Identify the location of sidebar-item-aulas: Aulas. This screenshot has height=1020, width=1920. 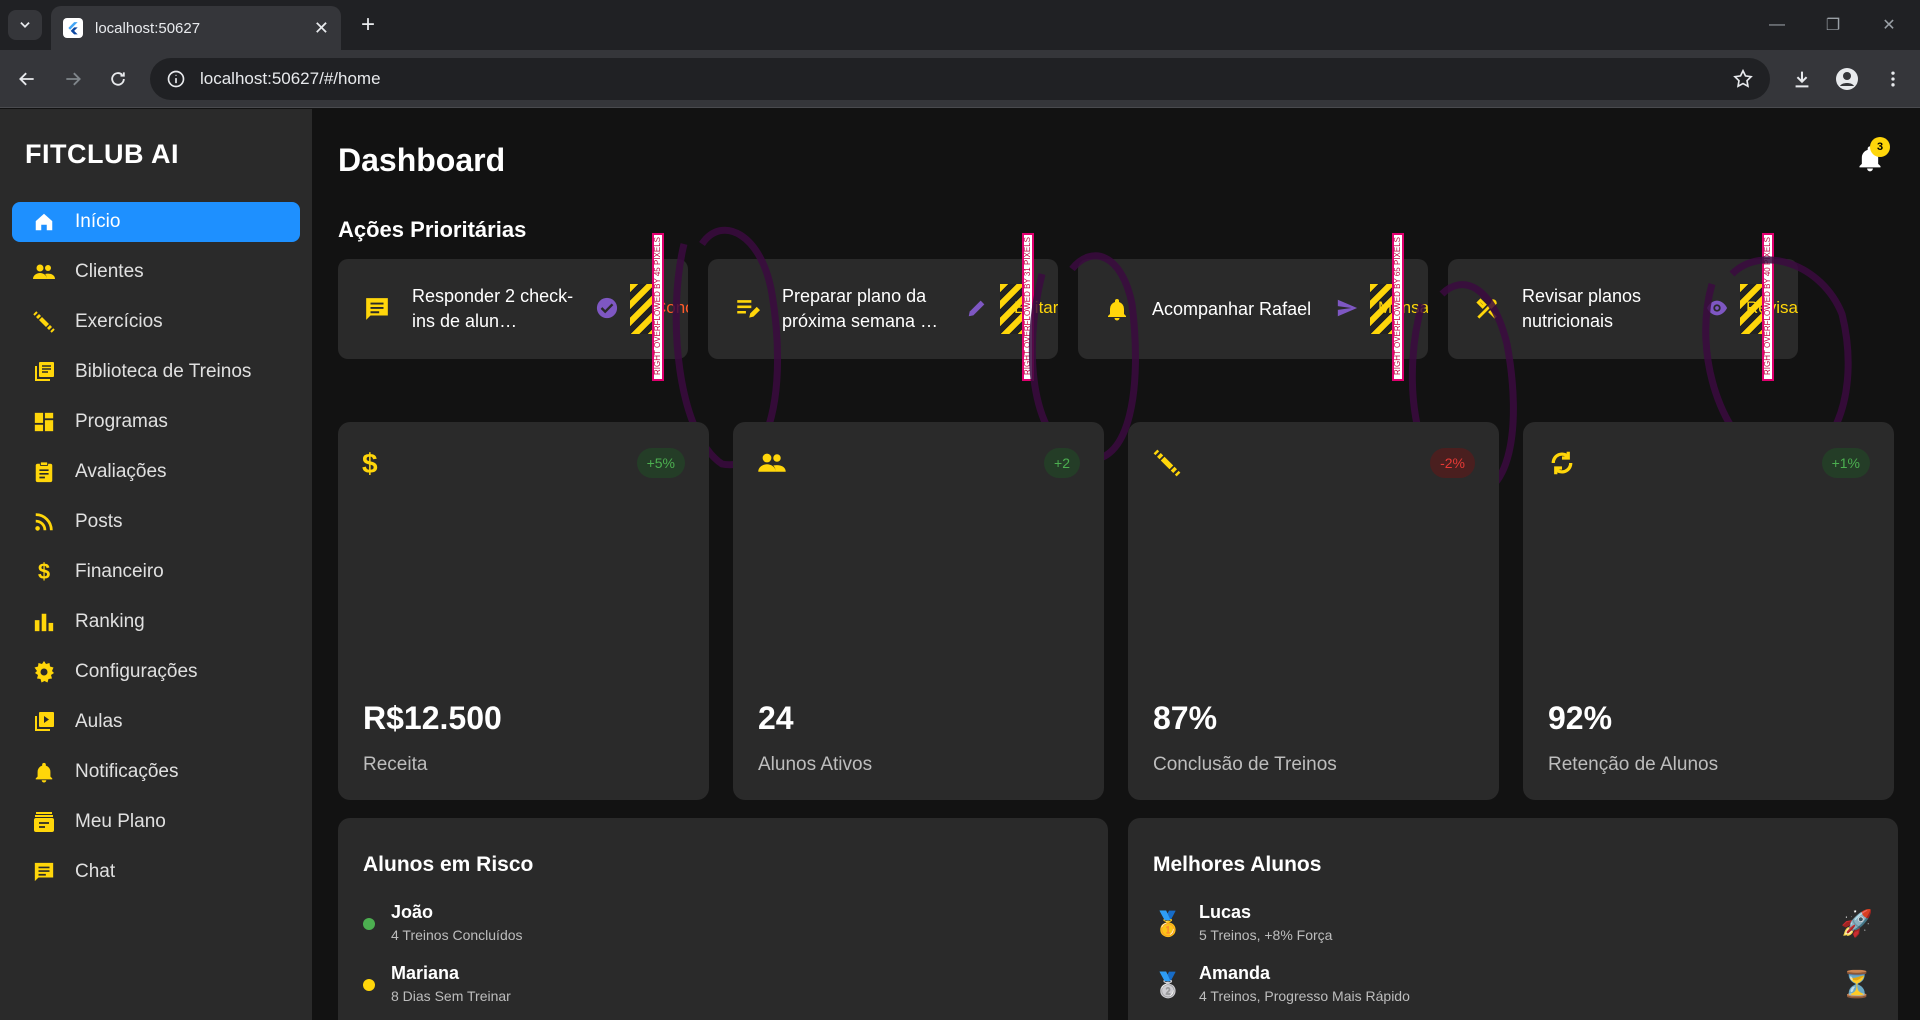
(156, 722).